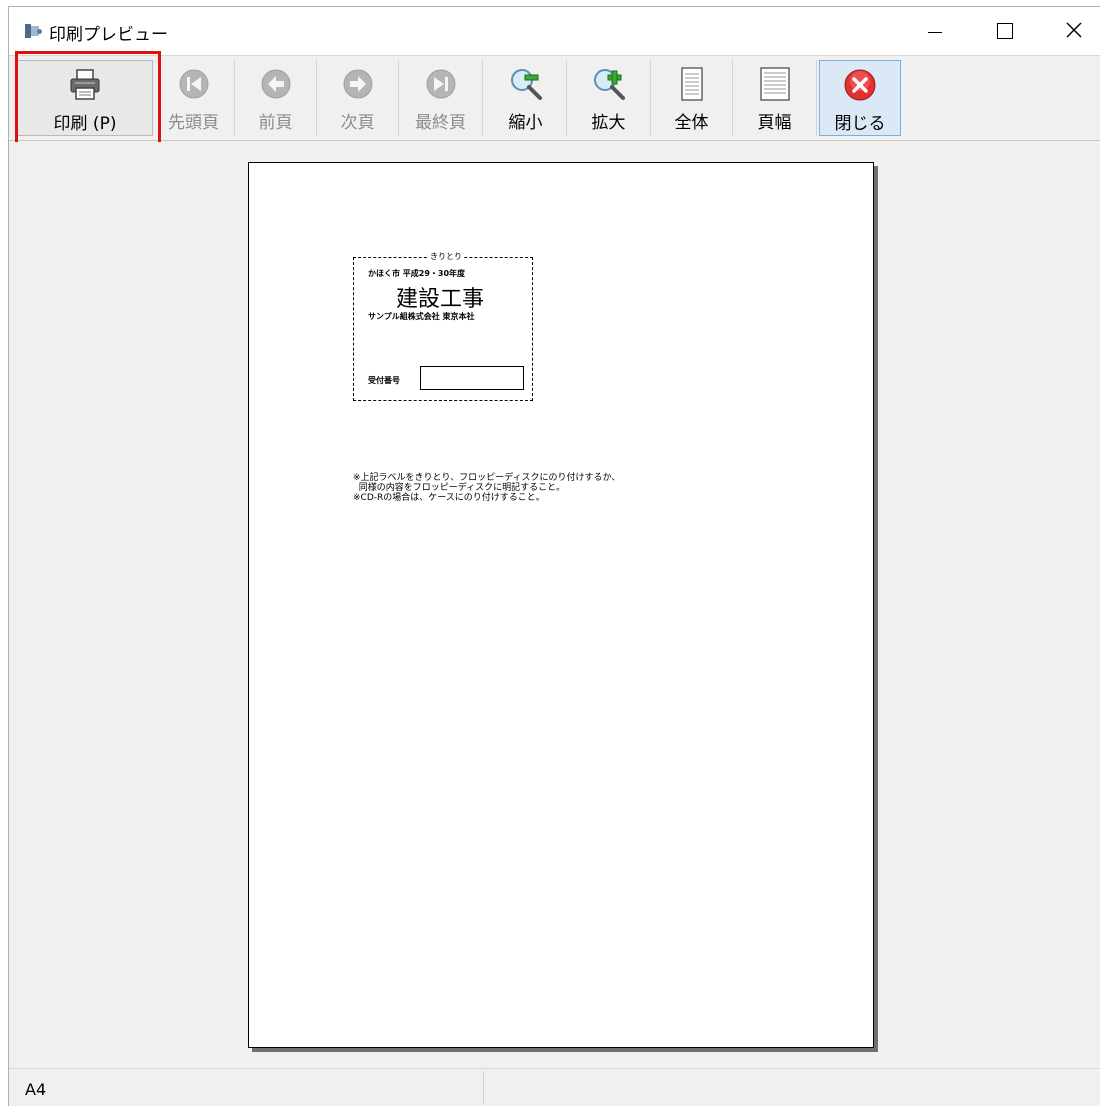  What do you see at coordinates (472, 378) in the screenshot?
I see `receipt-number-box` at bounding box center [472, 378].